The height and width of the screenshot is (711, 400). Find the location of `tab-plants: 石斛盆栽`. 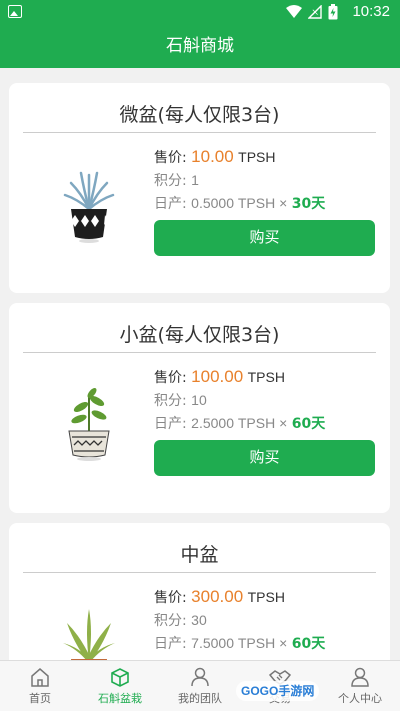

tab-plants: 石斛盆栽 is located at coordinates (120, 686).